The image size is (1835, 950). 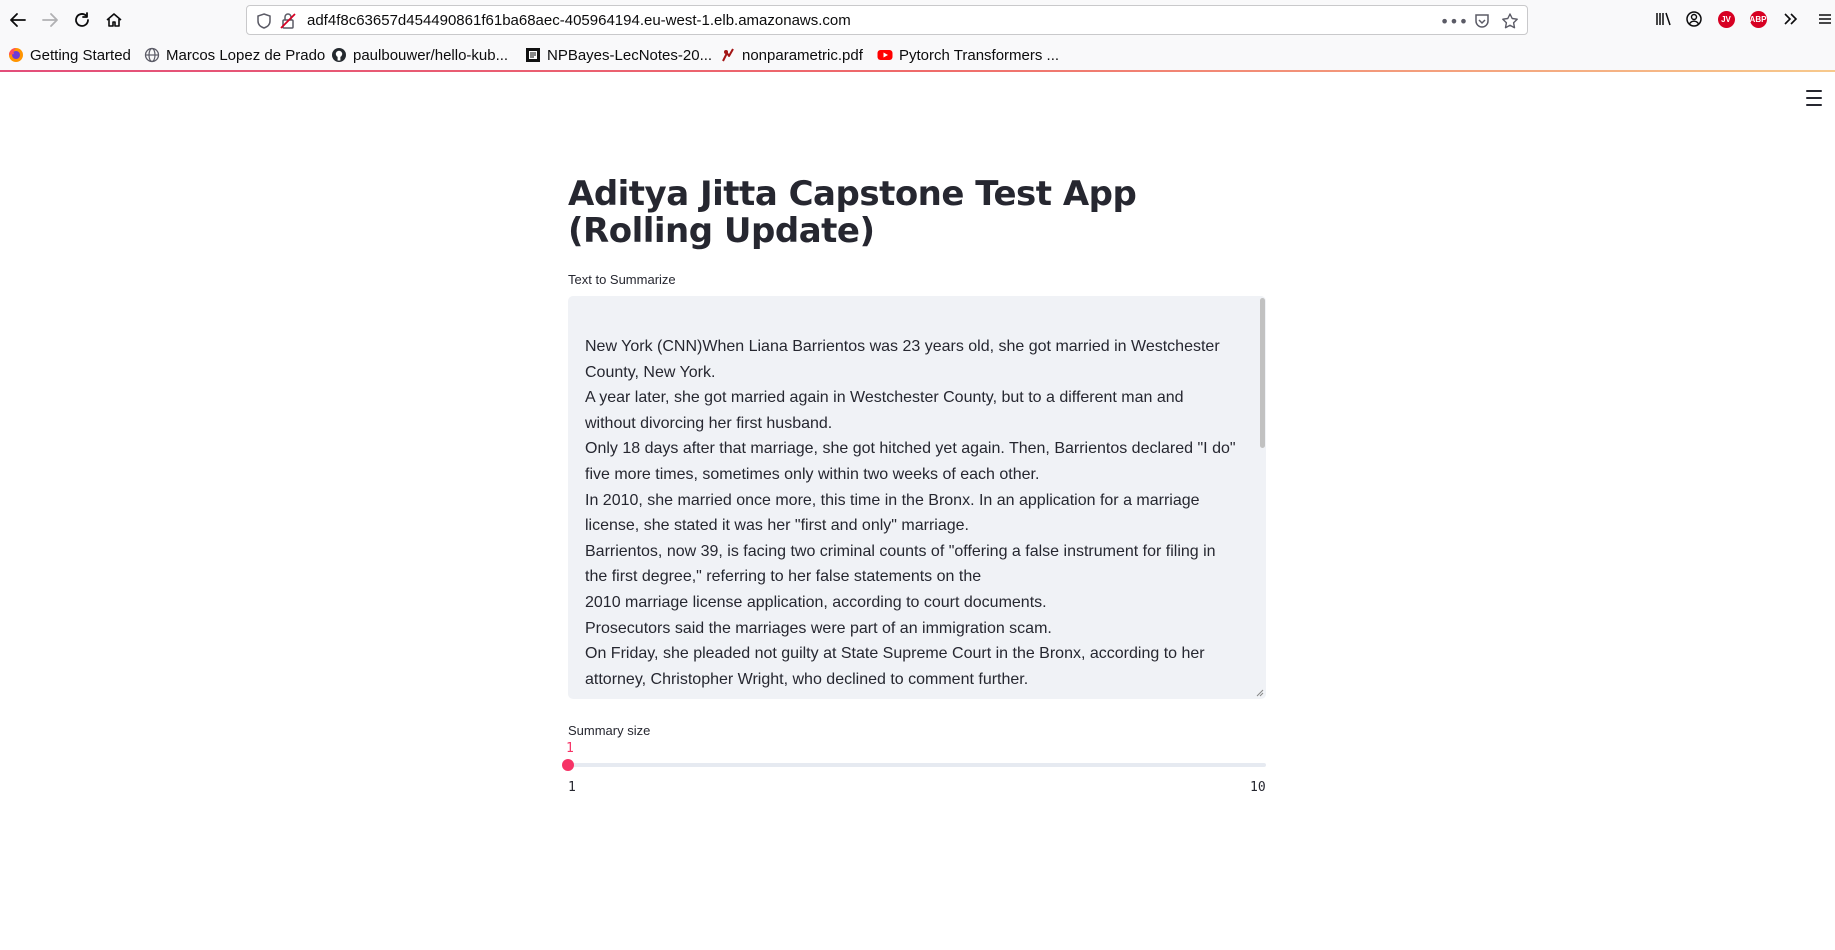 I want to click on bookmark-nonparametric: nonparametric.pdf, so click(x=791, y=55).